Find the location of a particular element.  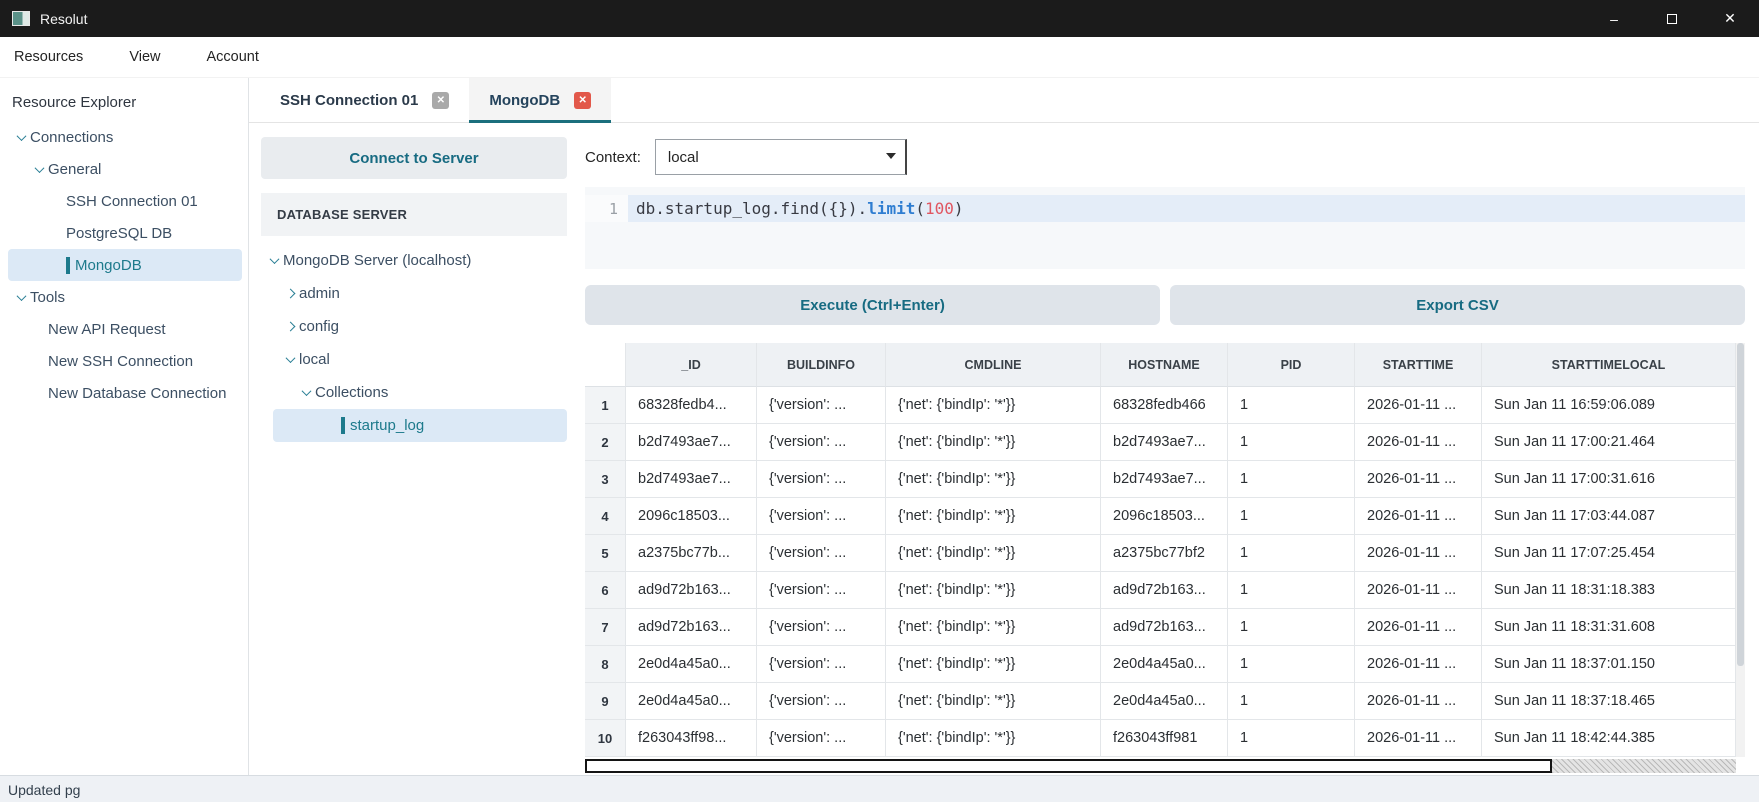

execute-button: Execute (Ctrl+Enter) is located at coordinates (872, 305).